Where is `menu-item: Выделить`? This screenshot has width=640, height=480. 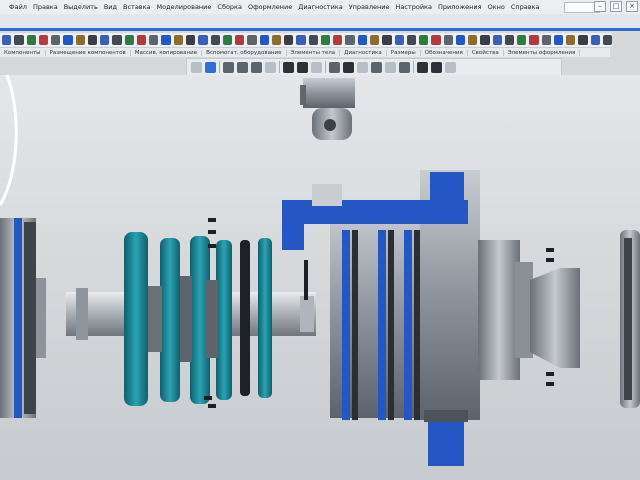 menu-item: Выделить is located at coordinates (81, 7).